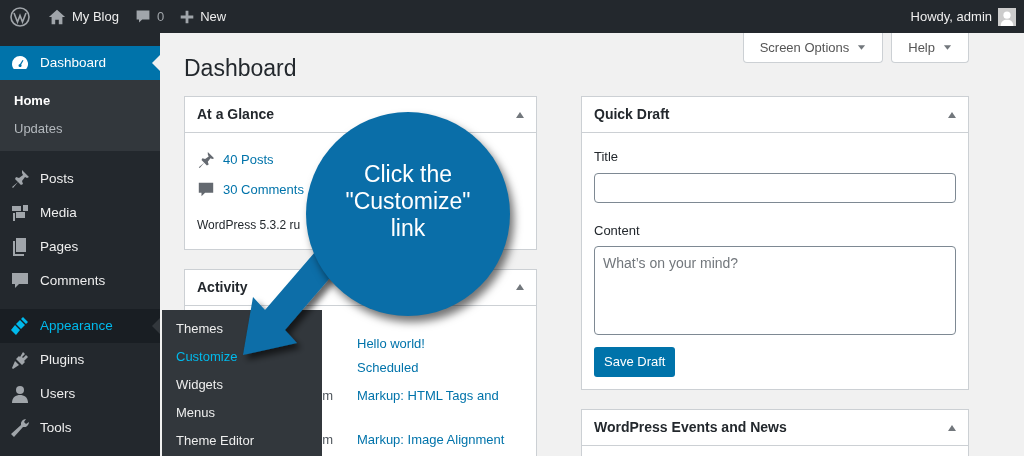  Describe the element at coordinates (963, 16) in the screenshot. I see `account-menu: Howdy, admin` at that location.